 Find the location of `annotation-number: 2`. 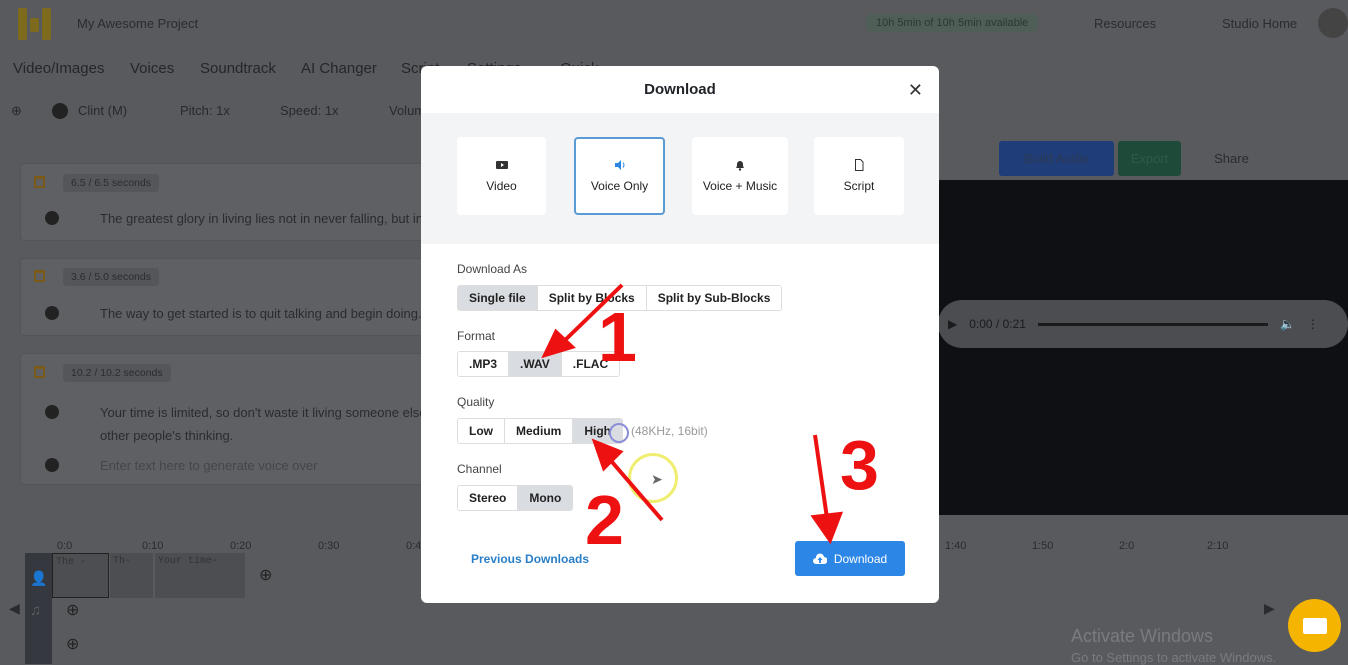

annotation-number: 2 is located at coordinates (604, 520).